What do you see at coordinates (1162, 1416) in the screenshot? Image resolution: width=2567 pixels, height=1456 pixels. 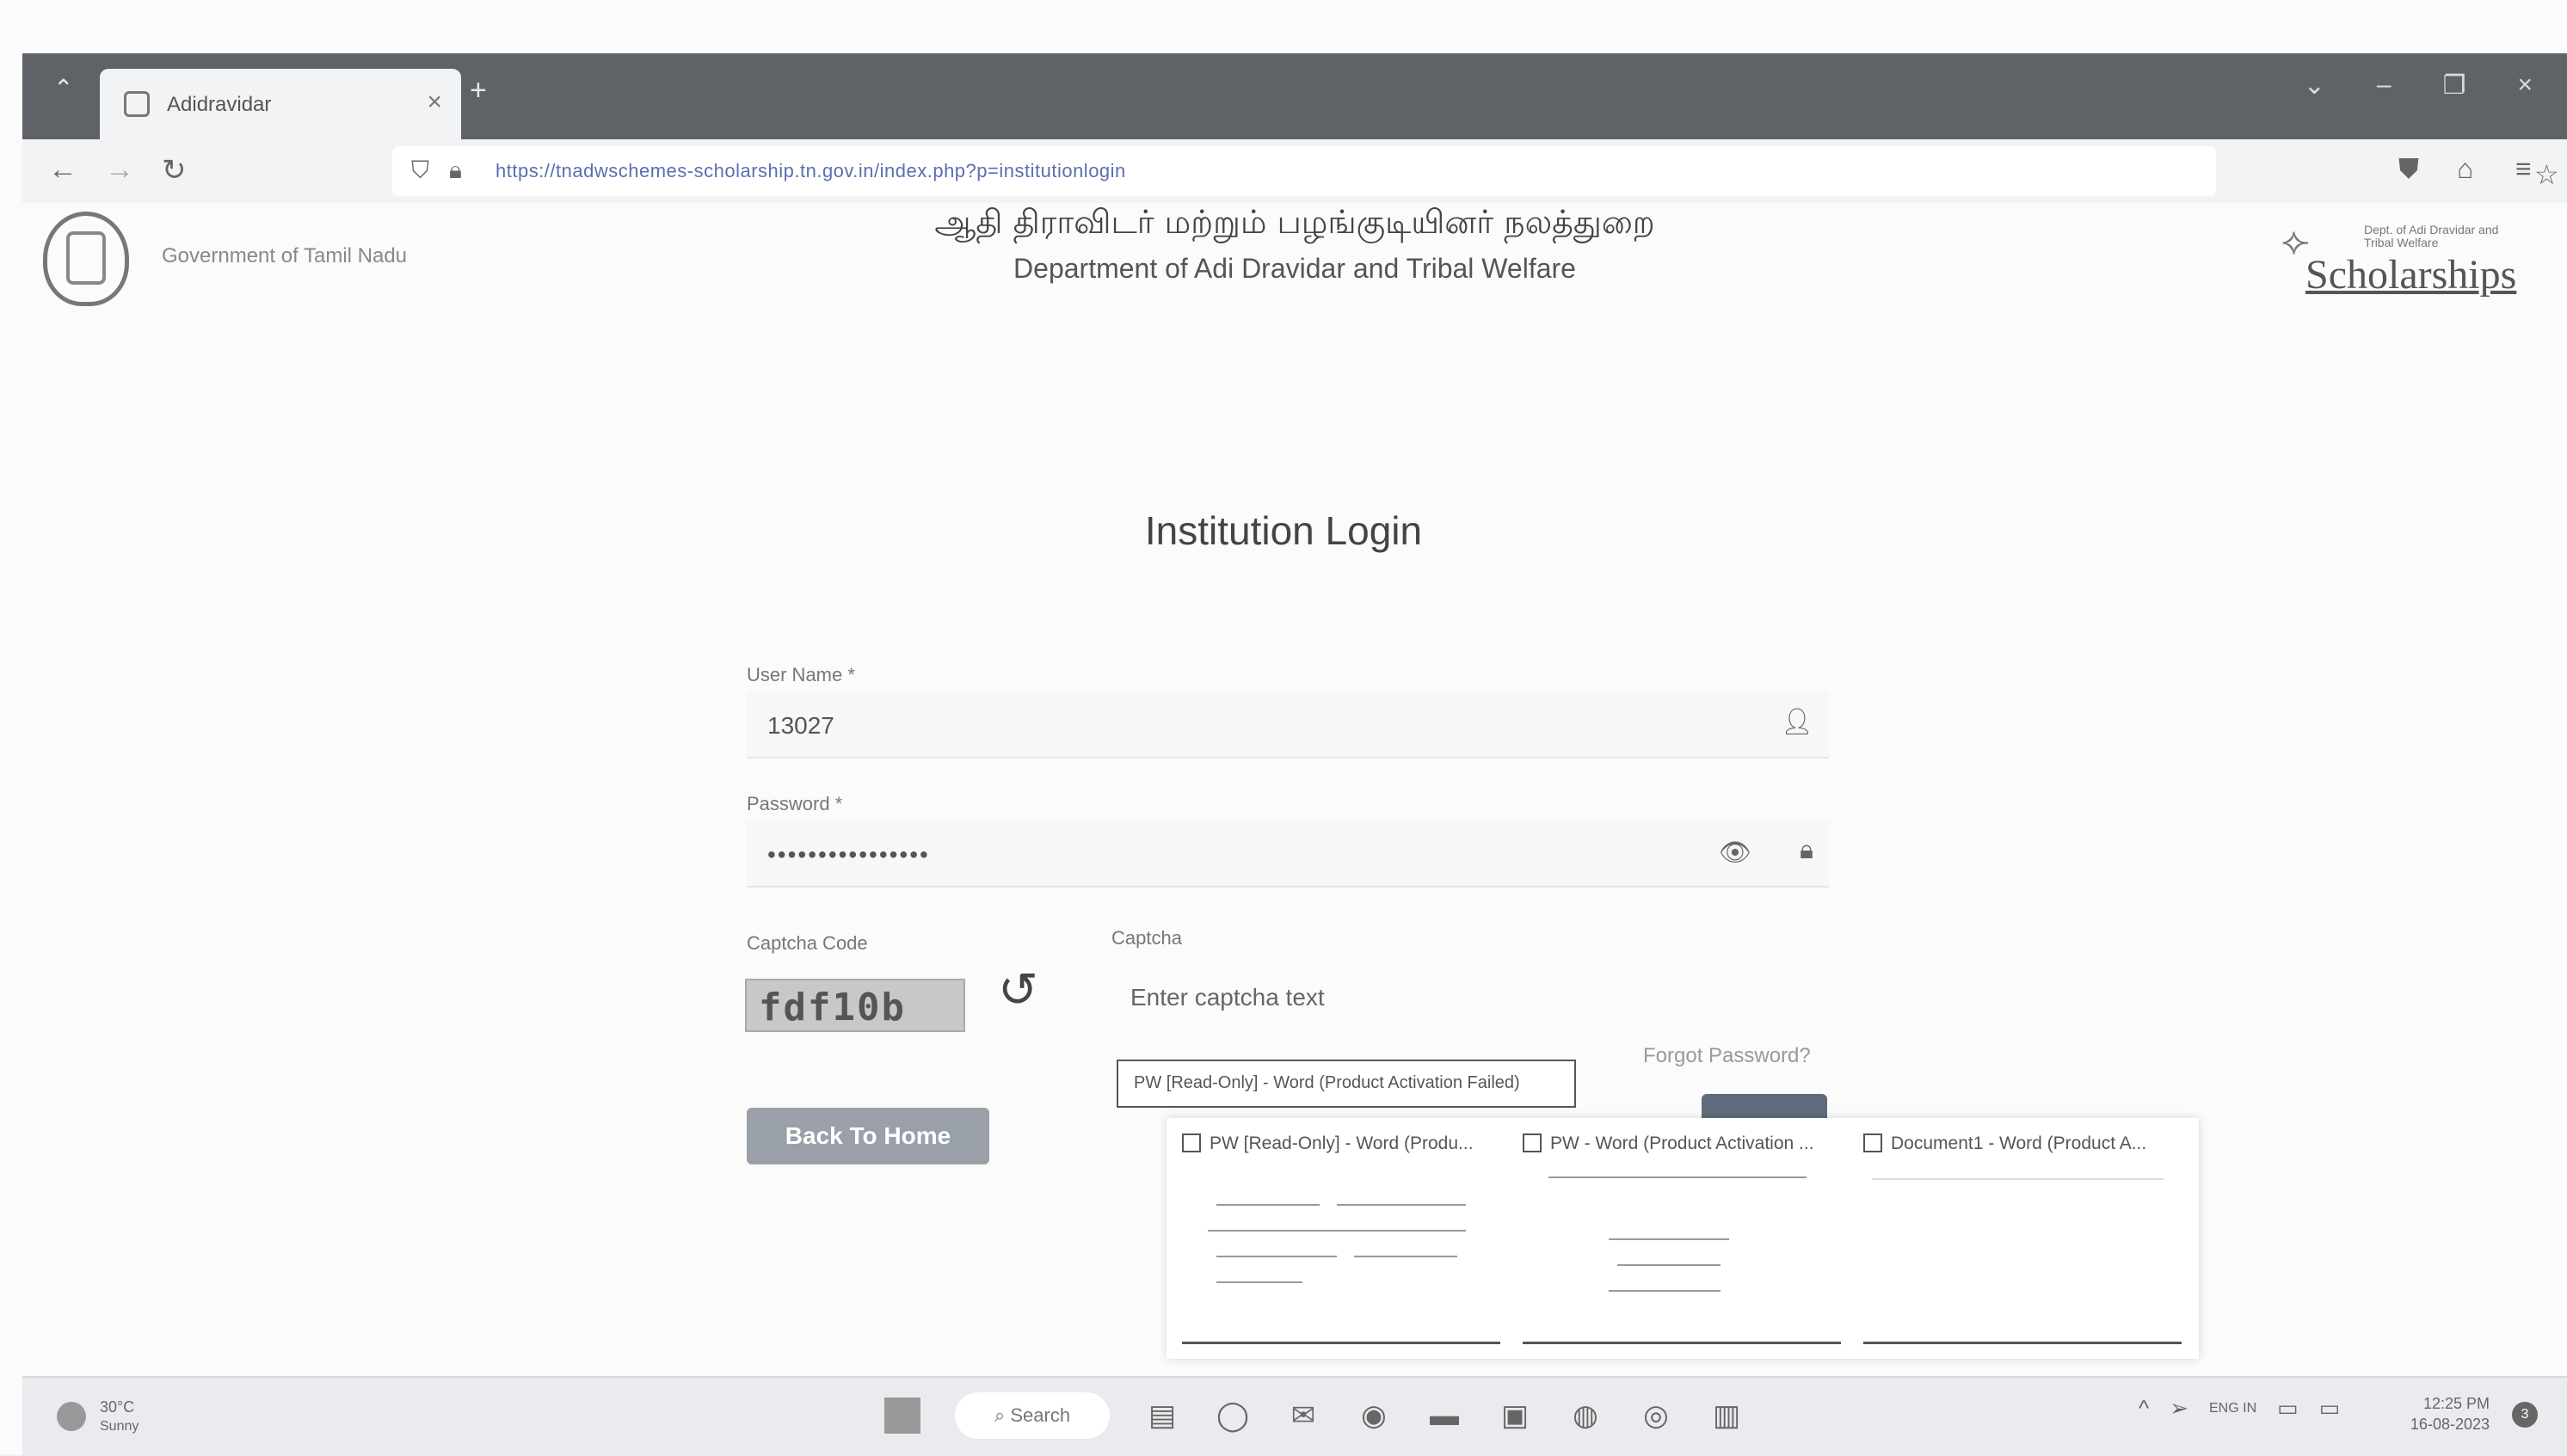 I see `task-view-icon: ▤` at bounding box center [1162, 1416].